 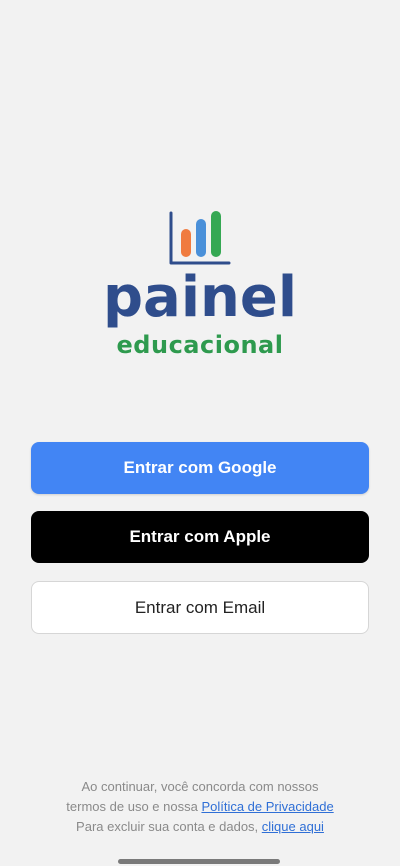 I want to click on sign-in-email-button: Entrar com Email, so click(x=200, y=607).